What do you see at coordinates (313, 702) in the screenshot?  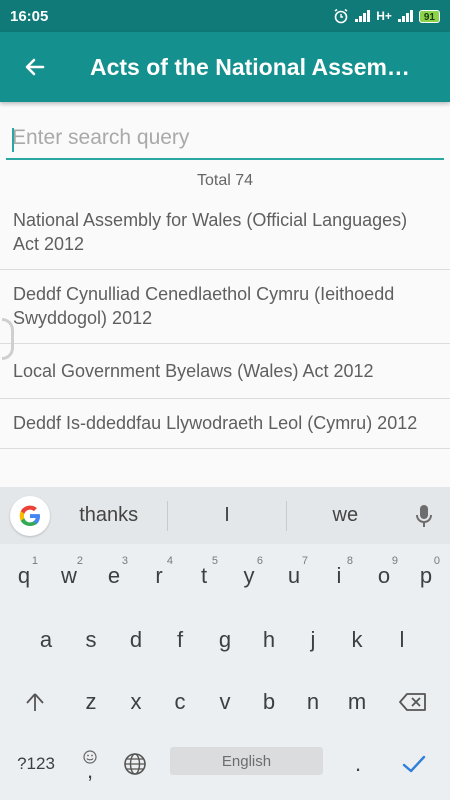 I see `key-n: n` at bounding box center [313, 702].